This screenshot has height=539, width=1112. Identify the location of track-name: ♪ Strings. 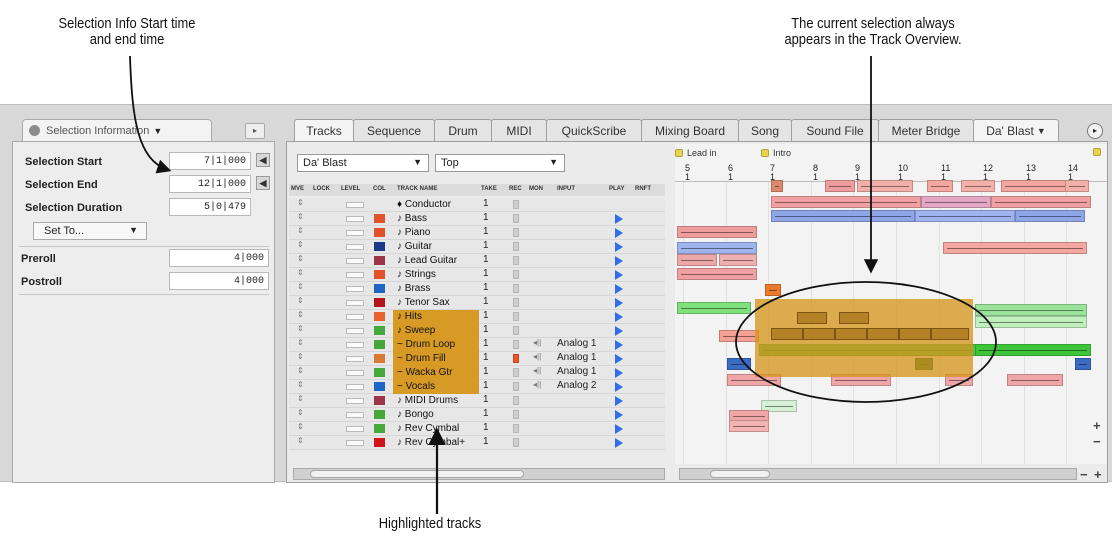
(436, 275).